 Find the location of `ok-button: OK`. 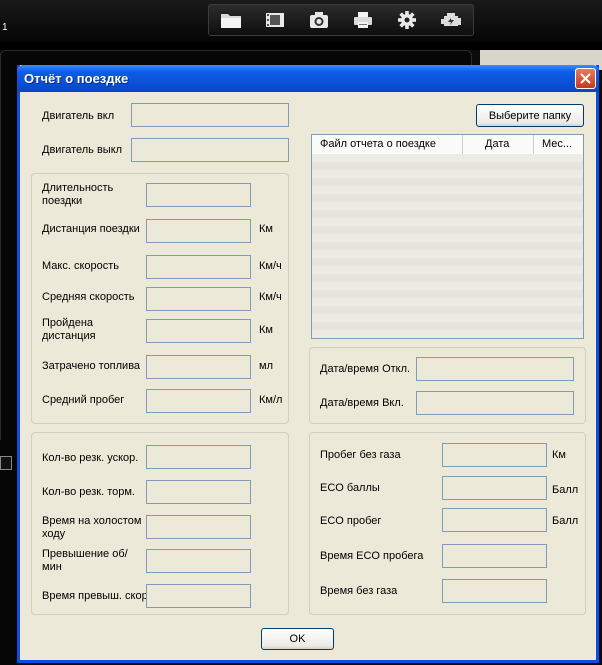

ok-button: OK is located at coordinates (297, 639).